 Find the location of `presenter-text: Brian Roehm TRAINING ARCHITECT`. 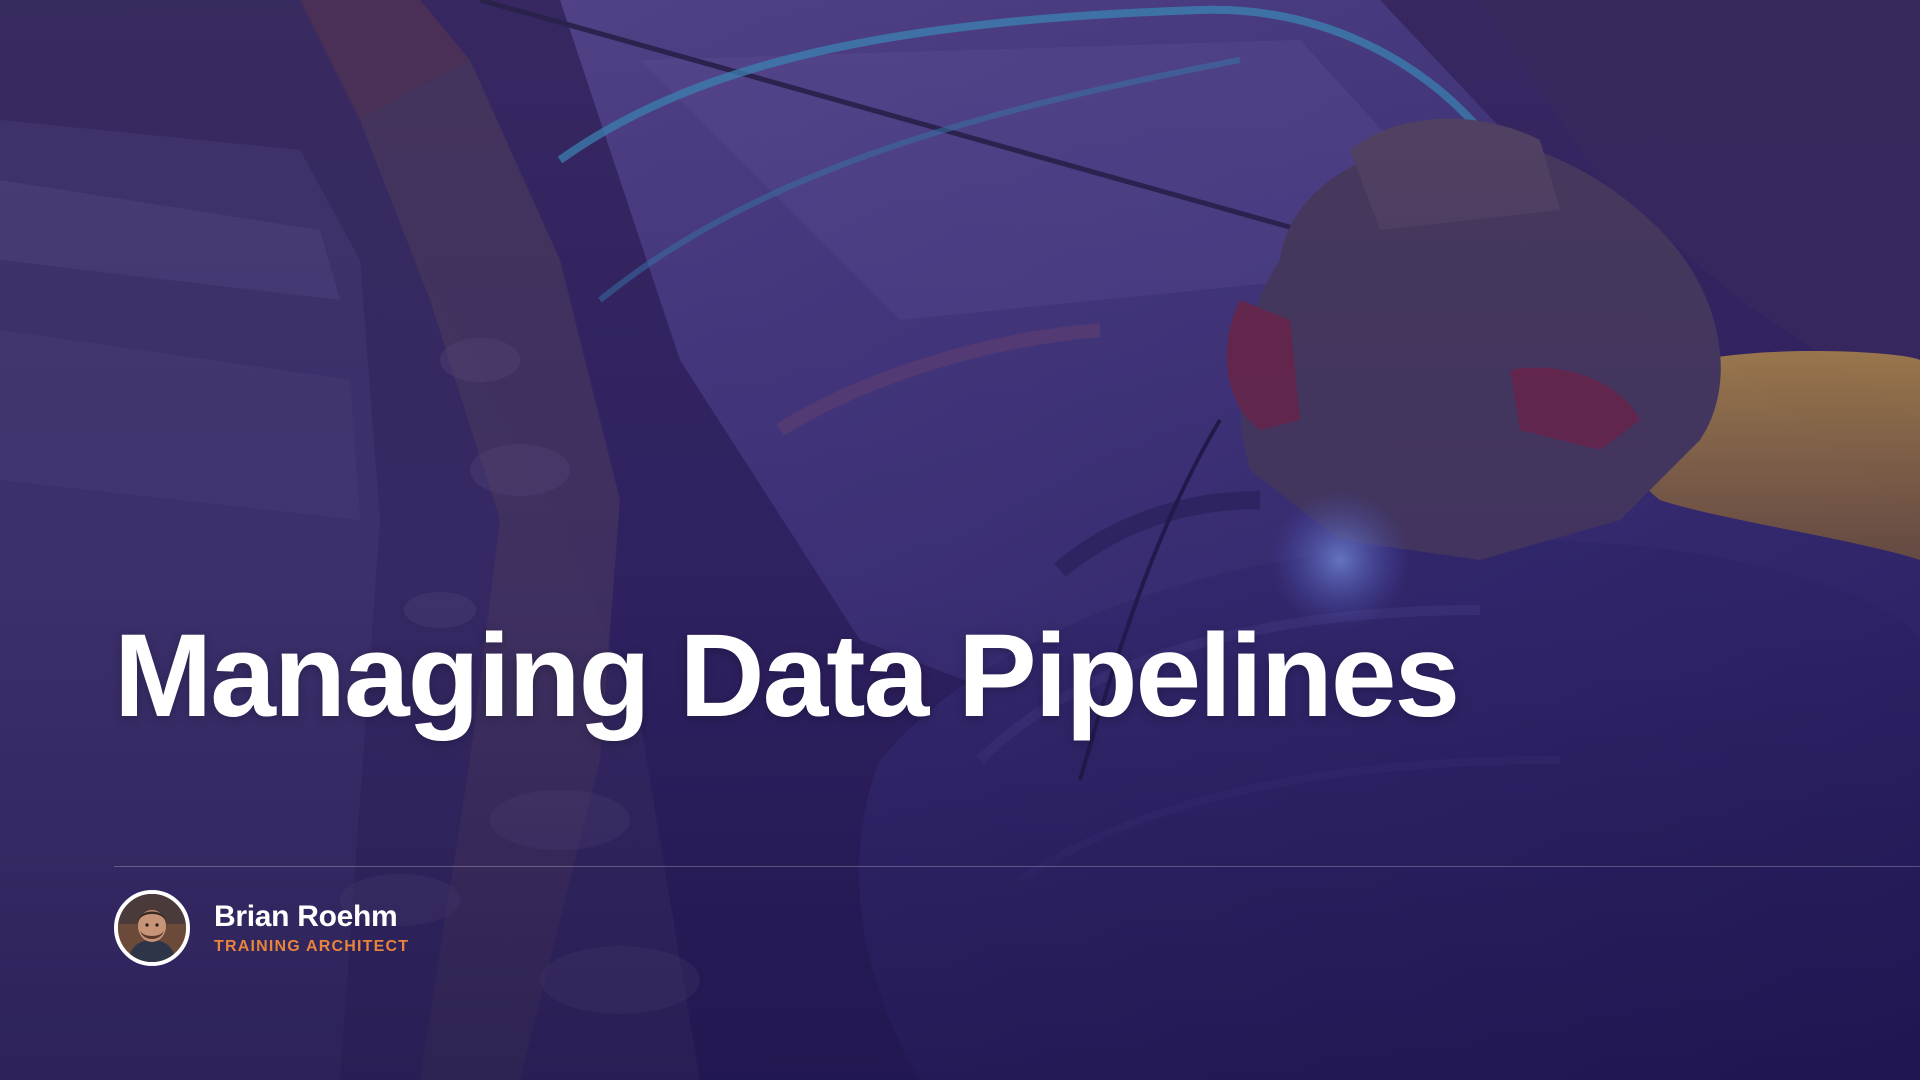

presenter-text: Brian Roehm TRAINING ARCHITECT is located at coordinates (311, 928).